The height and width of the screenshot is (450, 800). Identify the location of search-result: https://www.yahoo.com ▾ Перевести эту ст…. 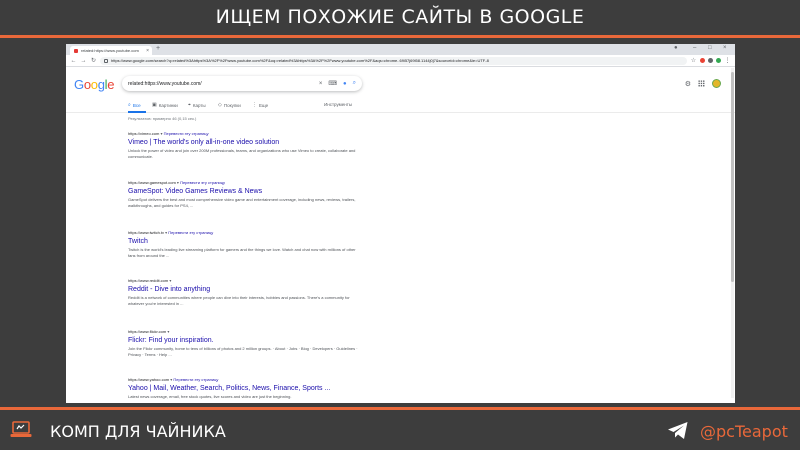
(243, 388).